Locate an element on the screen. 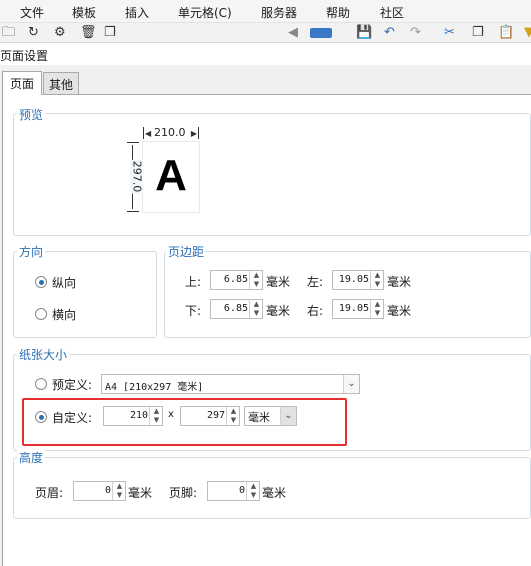 The image size is (531, 566). margin-right-stepper: 19.05 ▲ ▼ is located at coordinates (358, 309).